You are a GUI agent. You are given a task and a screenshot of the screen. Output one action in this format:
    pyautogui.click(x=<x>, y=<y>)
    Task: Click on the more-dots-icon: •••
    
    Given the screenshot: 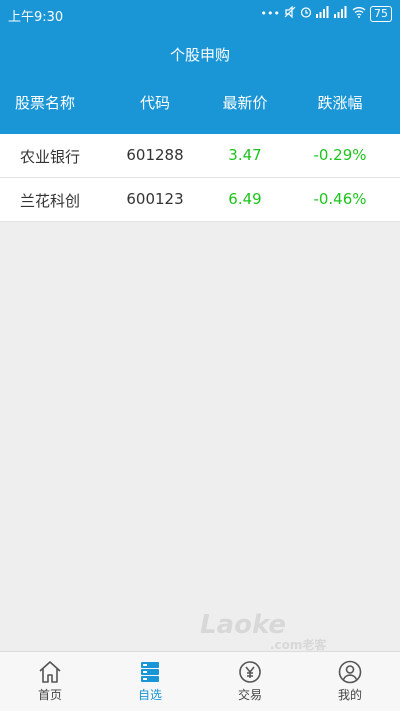 What is the action you would take?
    pyautogui.click(x=270, y=13)
    